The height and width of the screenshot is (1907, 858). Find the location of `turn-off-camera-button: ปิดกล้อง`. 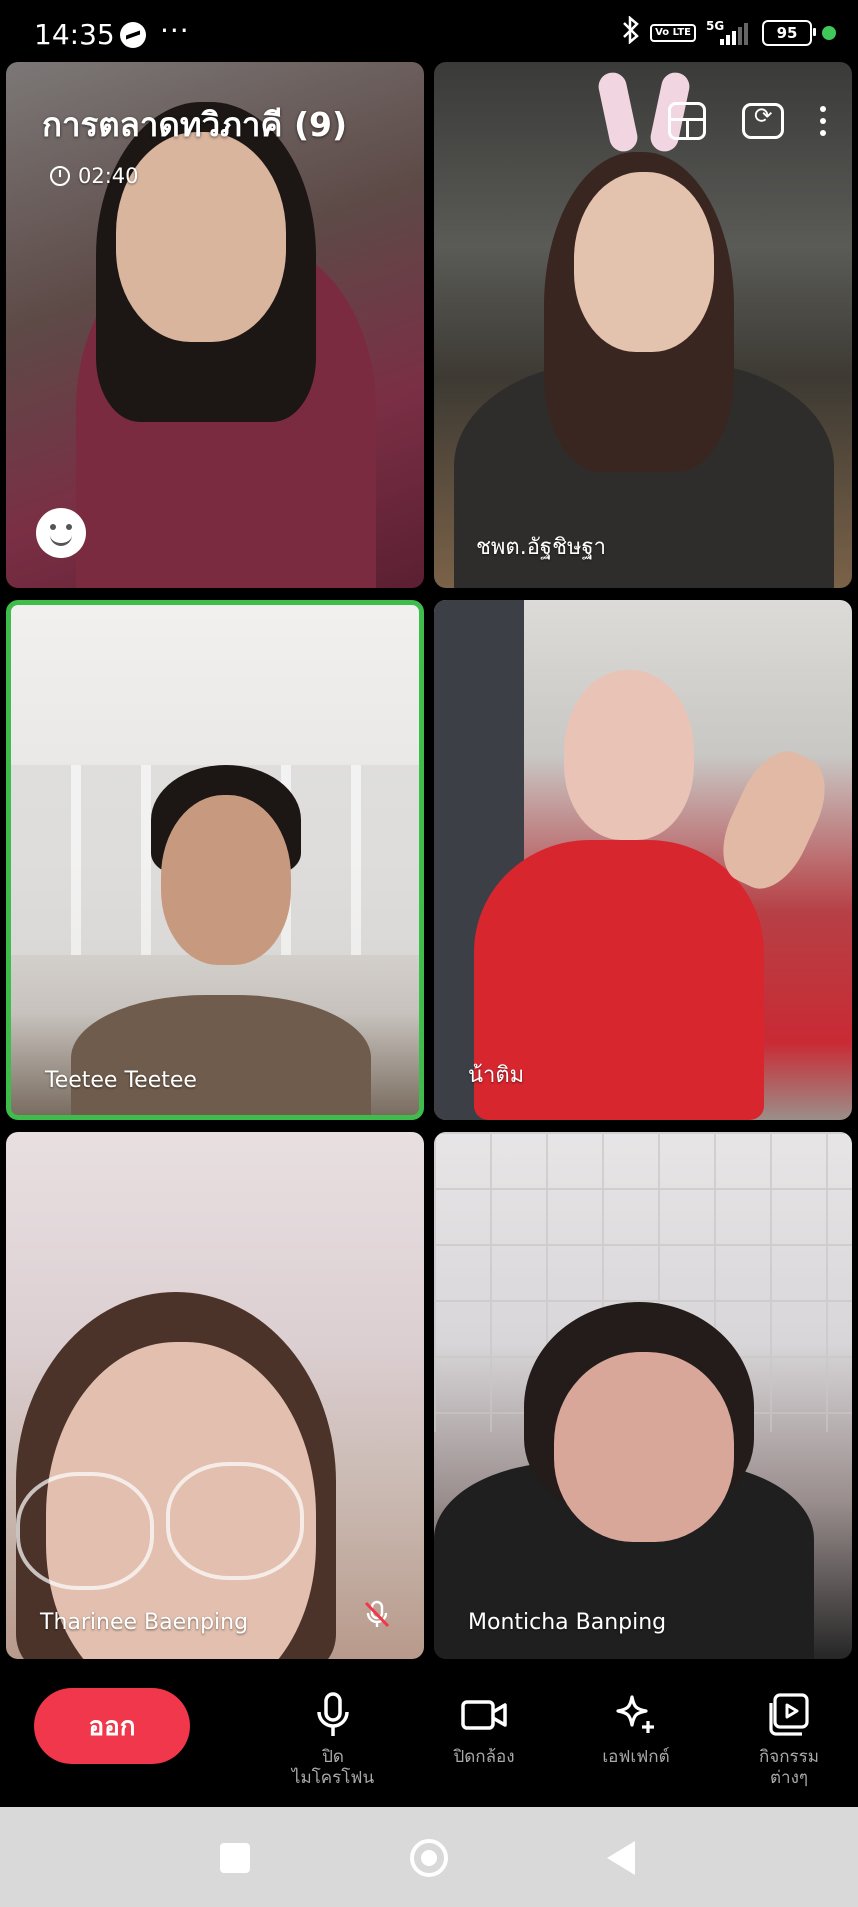

turn-off-camera-button: ปิดกล้อง is located at coordinates (484, 1728).